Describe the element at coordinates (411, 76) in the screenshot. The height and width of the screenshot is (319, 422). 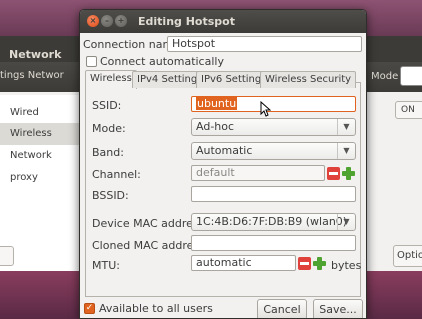
I see `mode-selector` at that location.